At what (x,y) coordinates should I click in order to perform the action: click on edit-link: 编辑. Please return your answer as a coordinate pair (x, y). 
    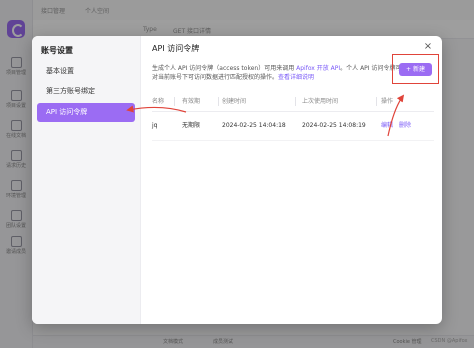
    Looking at the image, I should click on (387, 125).